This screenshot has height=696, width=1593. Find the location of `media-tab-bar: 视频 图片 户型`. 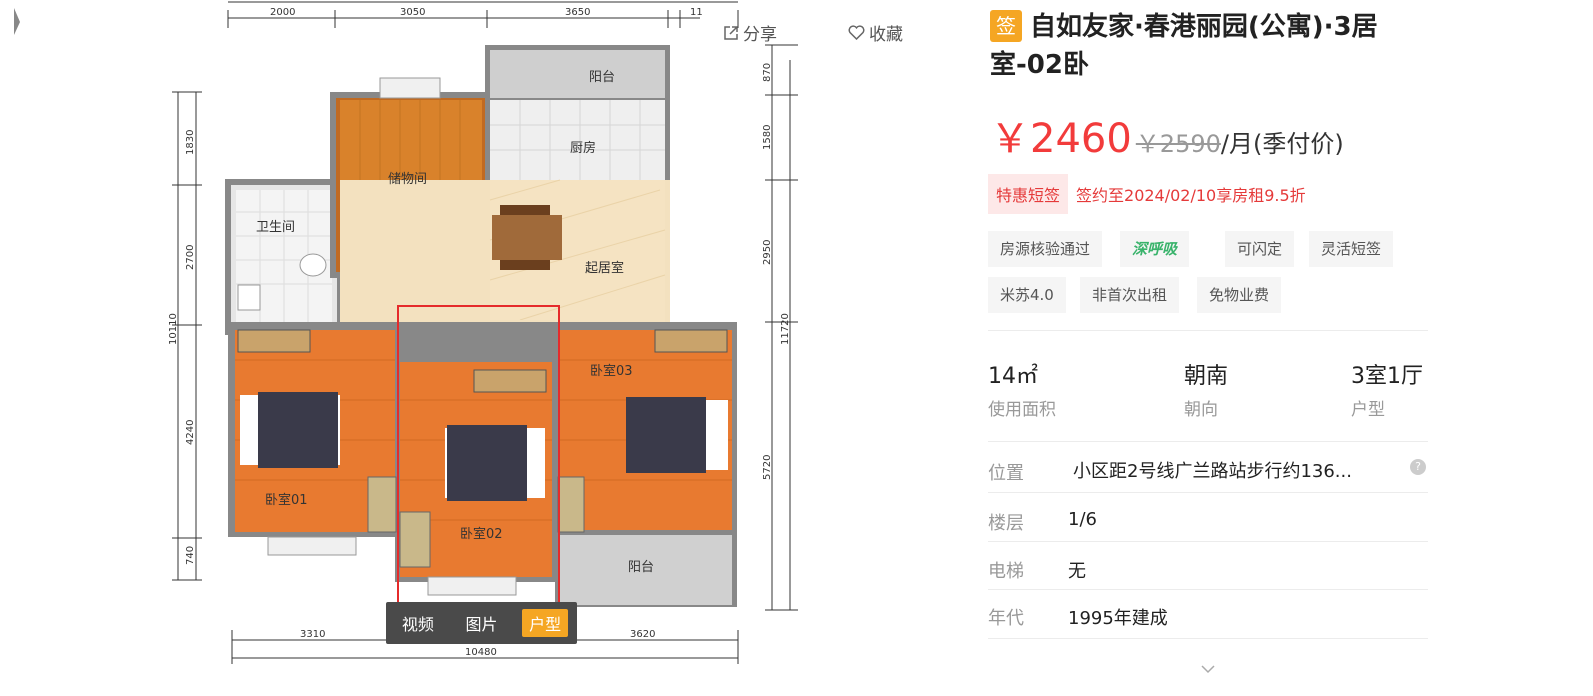

media-tab-bar: 视频 图片 户型 is located at coordinates (481, 623).